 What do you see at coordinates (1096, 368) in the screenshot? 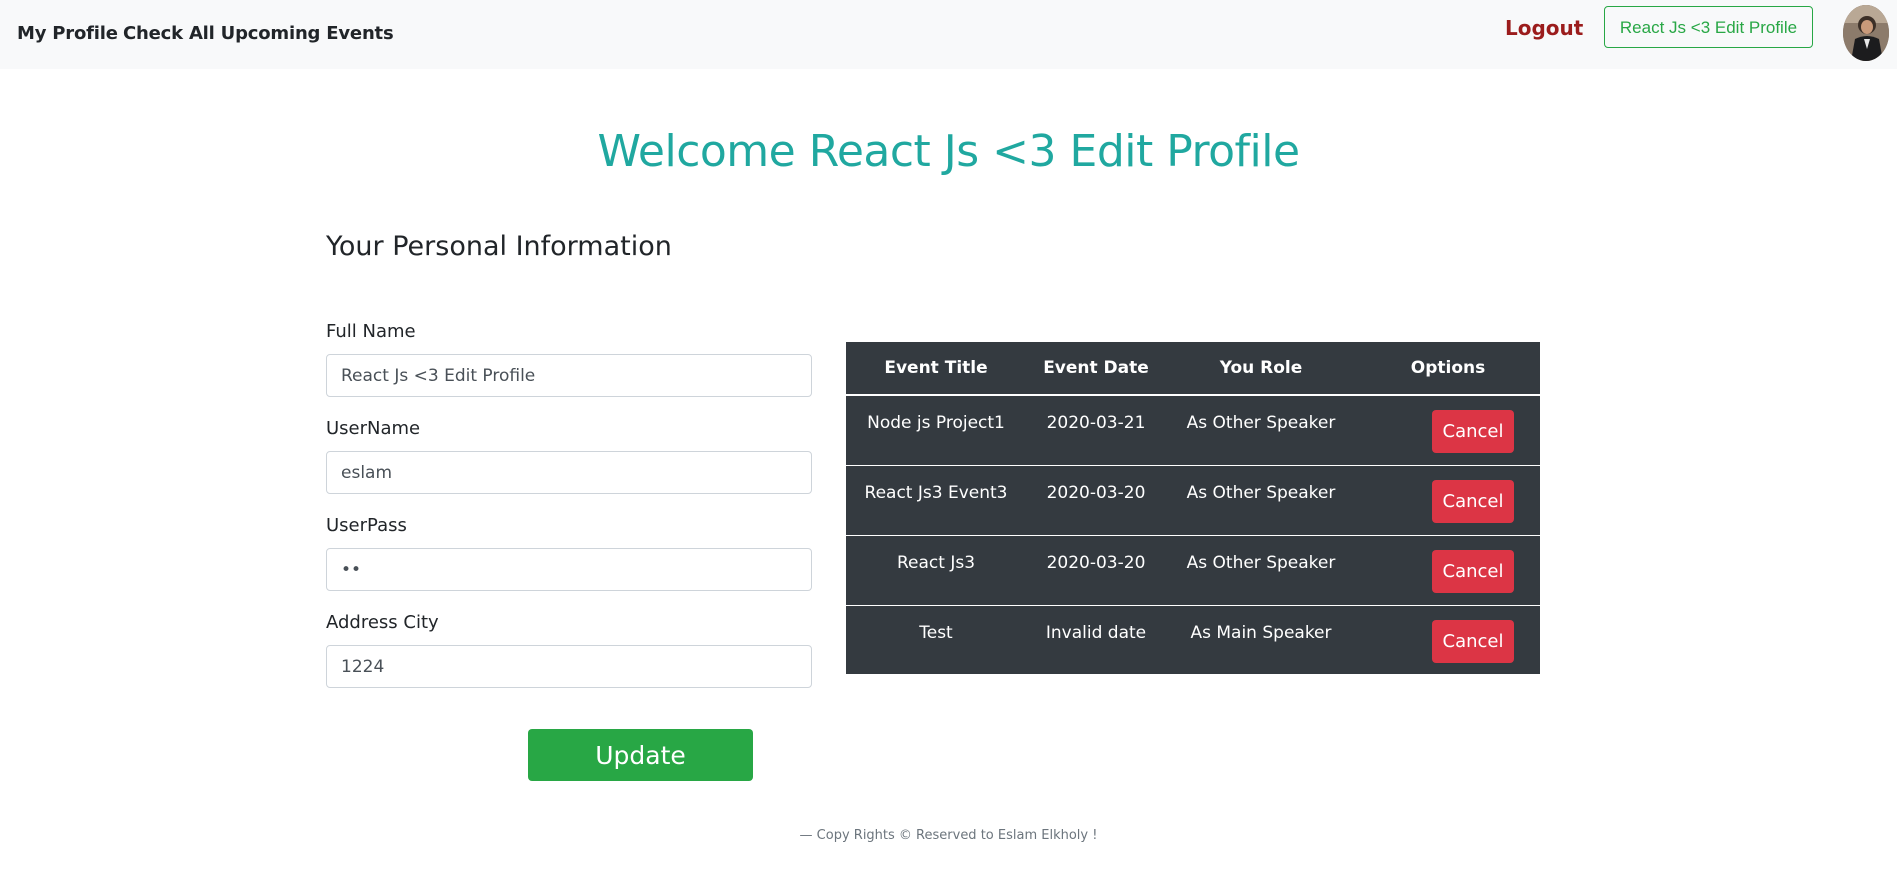
I see `header-event-date: Event Date` at bounding box center [1096, 368].